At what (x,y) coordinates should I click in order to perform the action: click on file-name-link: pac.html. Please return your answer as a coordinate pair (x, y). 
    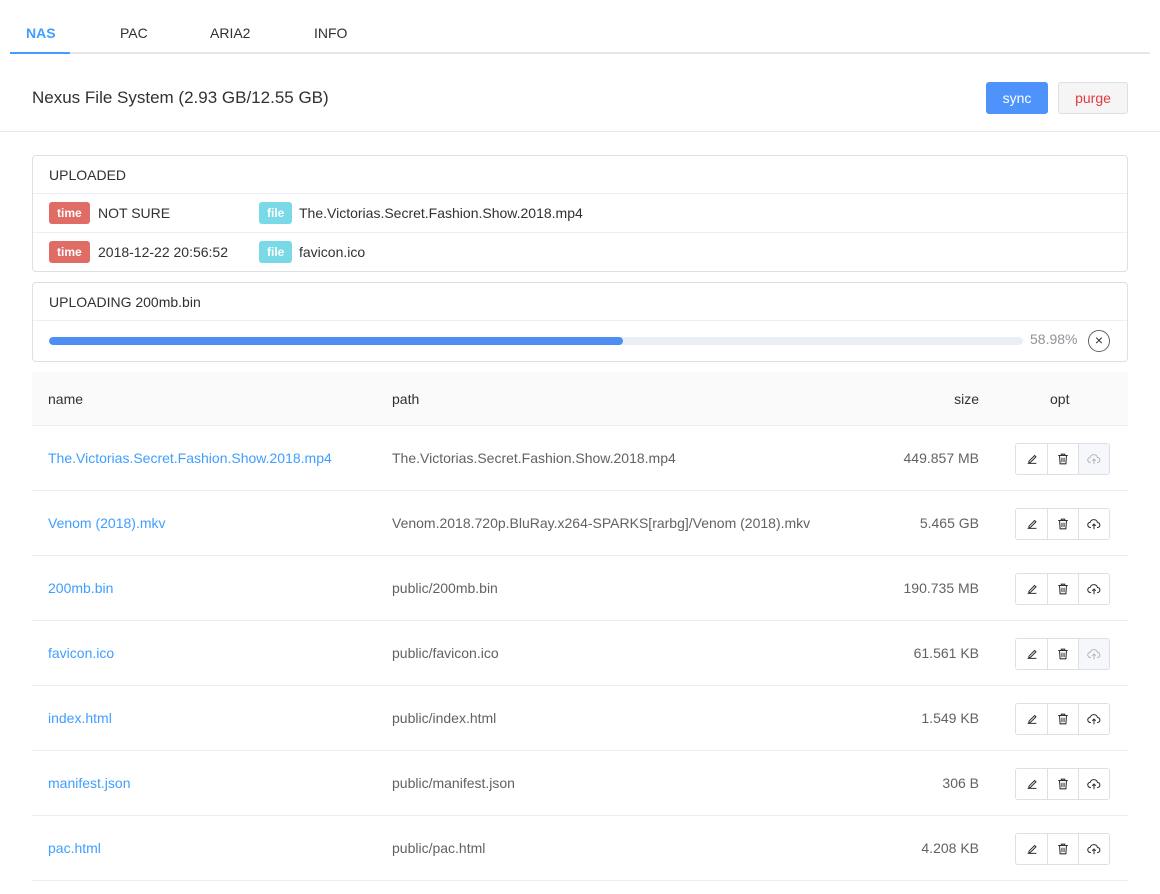
    Looking at the image, I should click on (74, 848).